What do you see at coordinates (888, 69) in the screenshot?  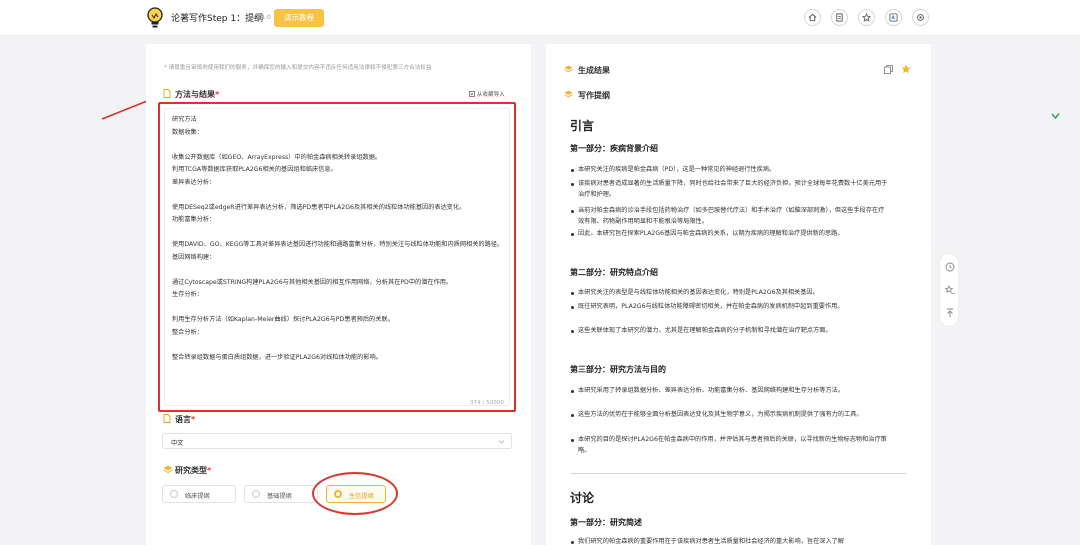 I see `copy-icon` at bounding box center [888, 69].